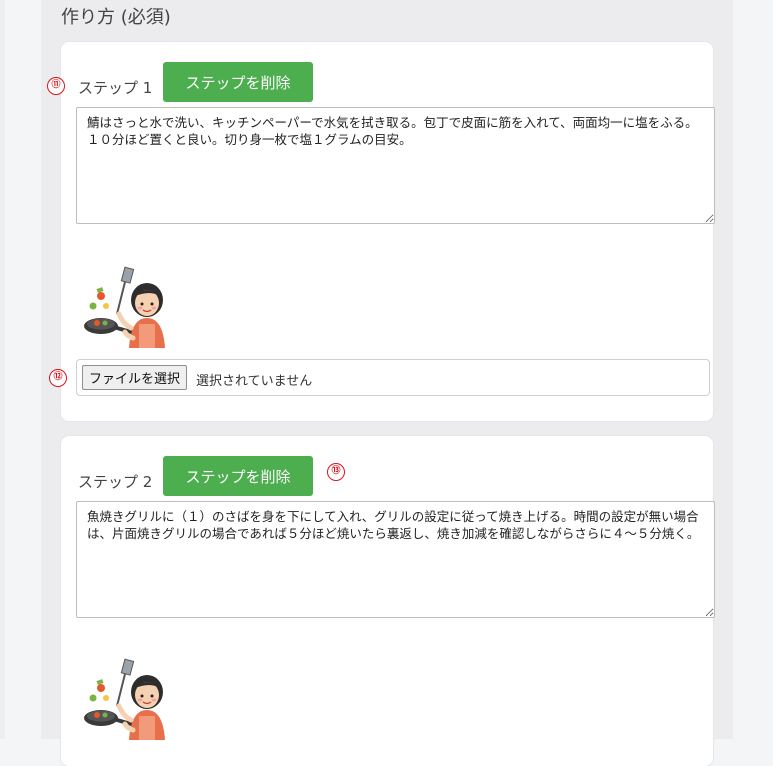 Image resolution: width=773 pixels, height=766 pixels. What do you see at coordinates (2, 369) in the screenshot?
I see `page-edge` at bounding box center [2, 369].